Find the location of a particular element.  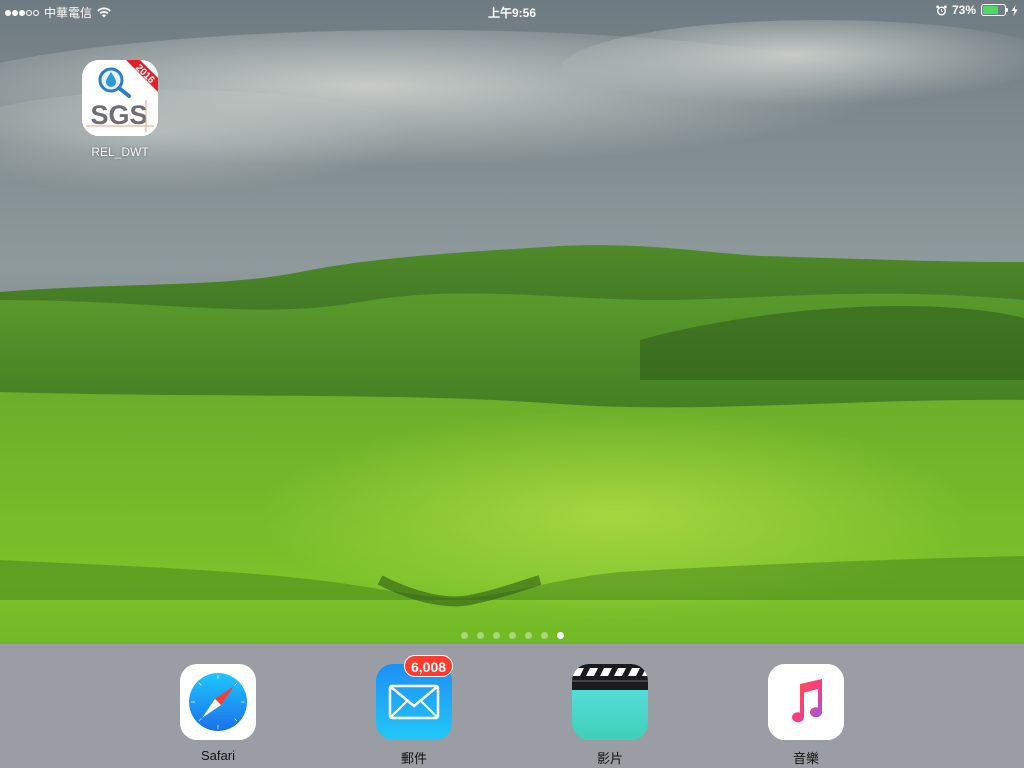

status-right: 73% is located at coordinates (977, 10).